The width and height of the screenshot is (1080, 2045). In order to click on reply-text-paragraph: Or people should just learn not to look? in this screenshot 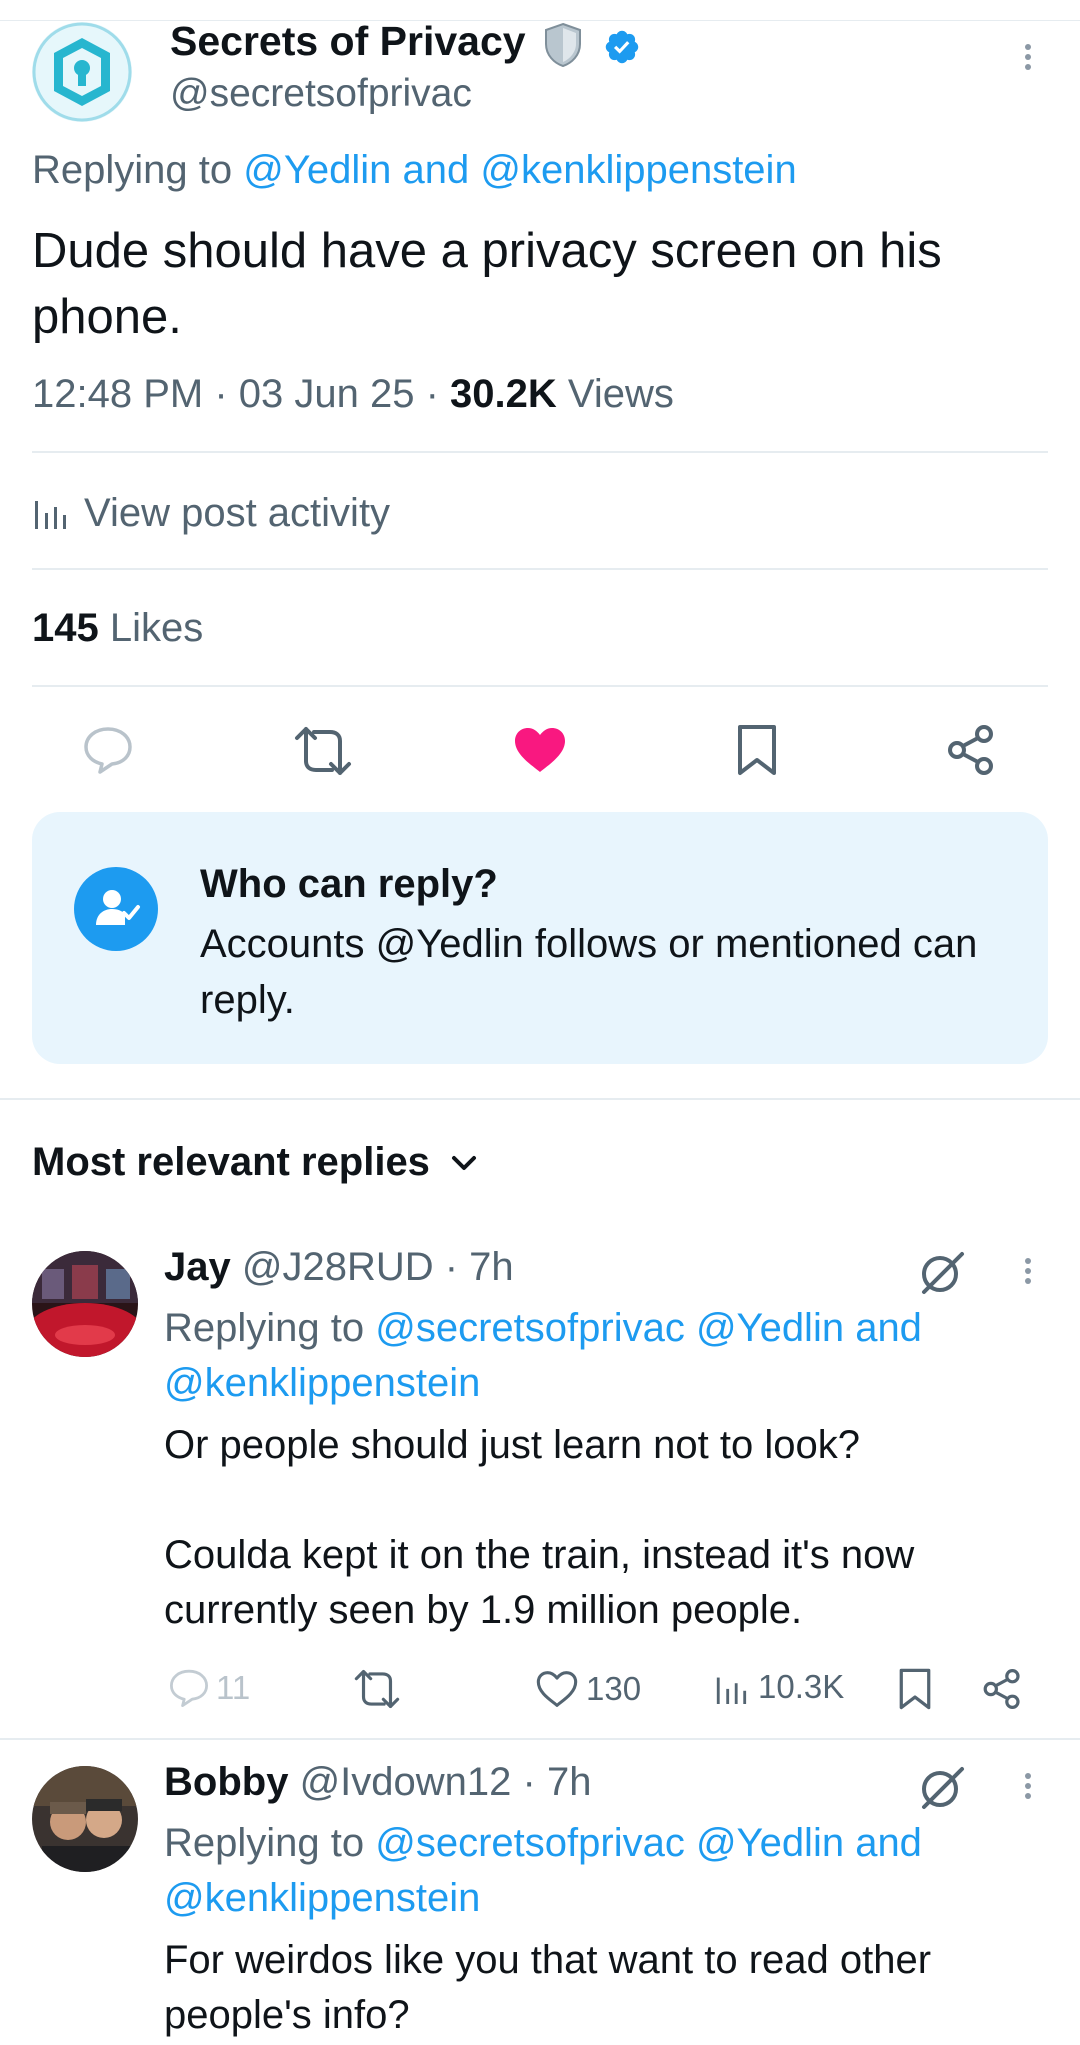, I will do `click(512, 1445)`.